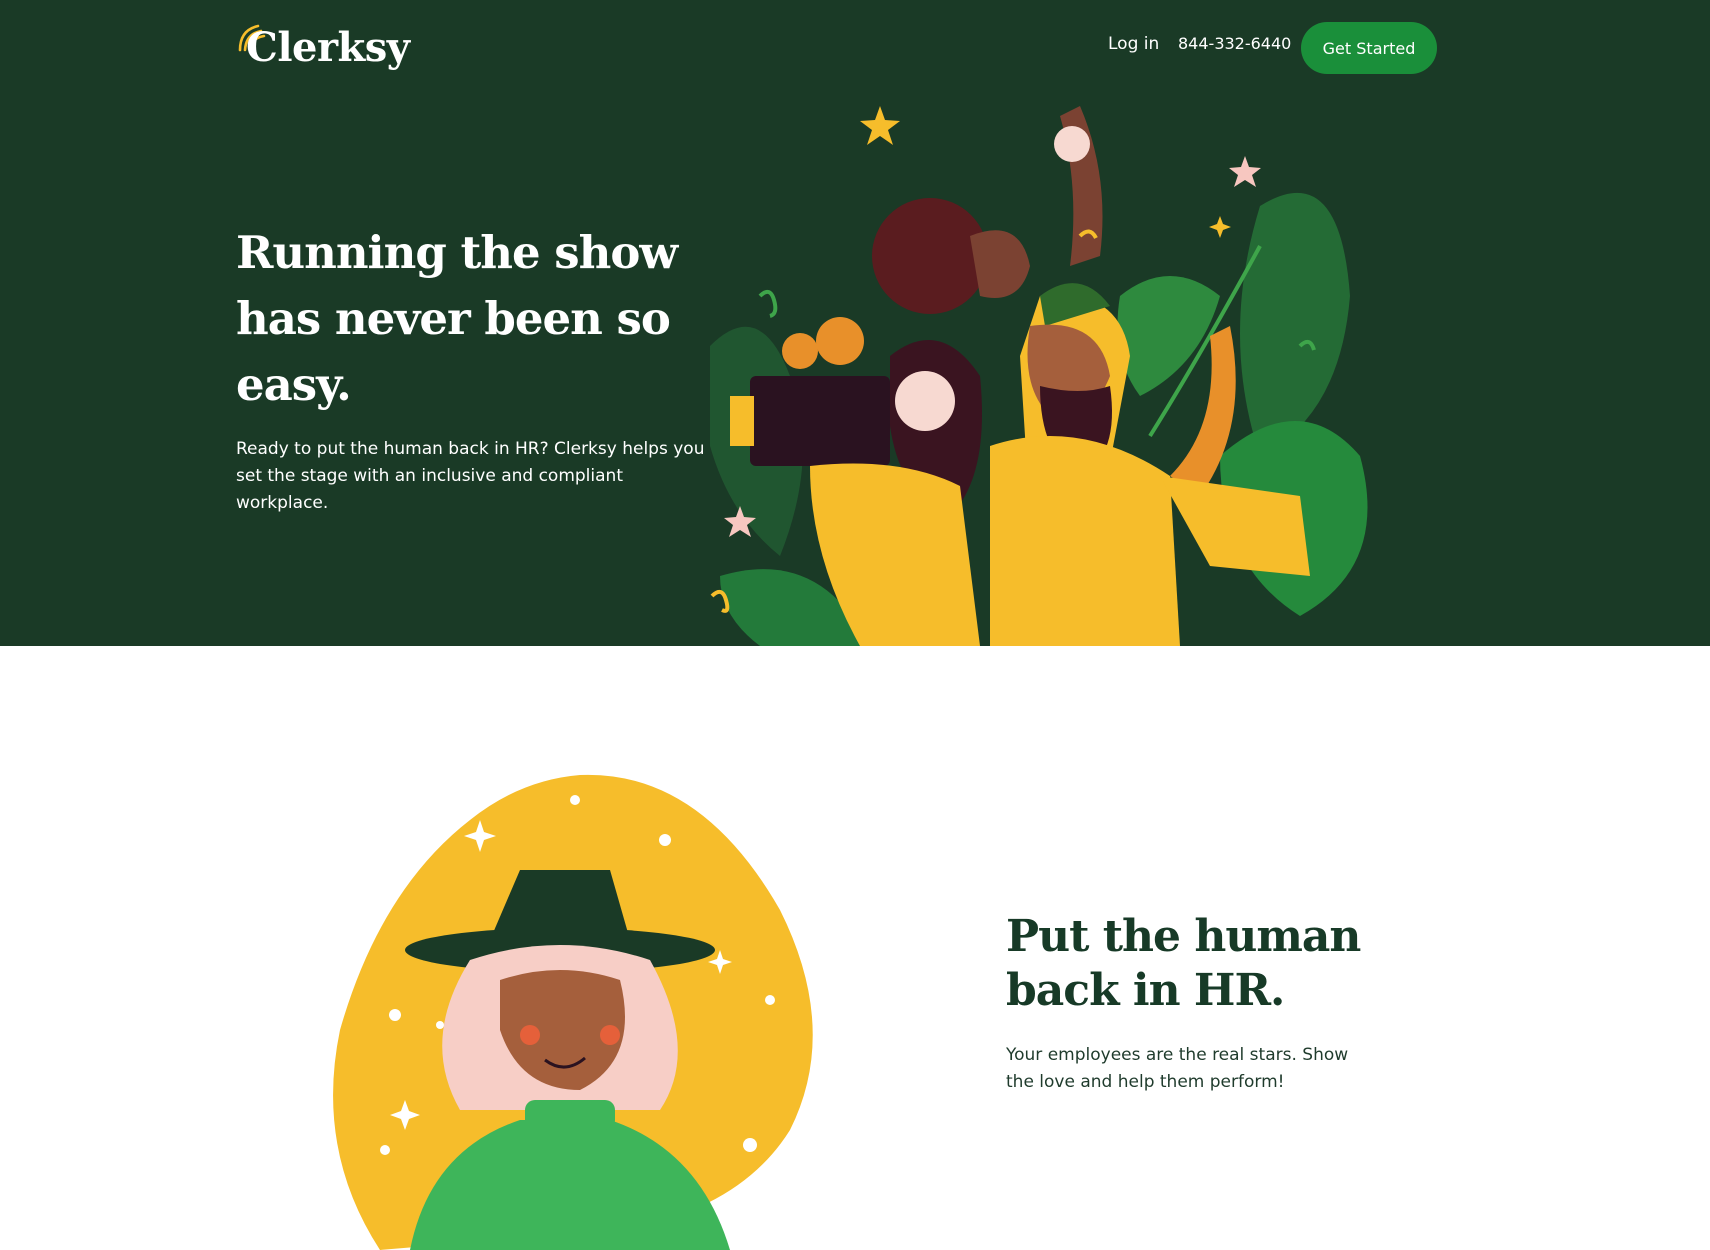  I want to click on camera-lens, so click(742, 421).